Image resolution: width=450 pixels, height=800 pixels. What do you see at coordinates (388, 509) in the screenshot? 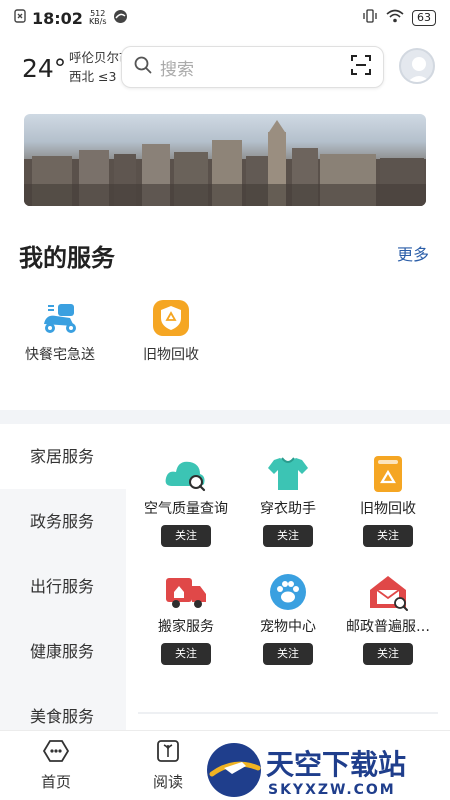
I see `service-name: 旧物回收` at bounding box center [388, 509].